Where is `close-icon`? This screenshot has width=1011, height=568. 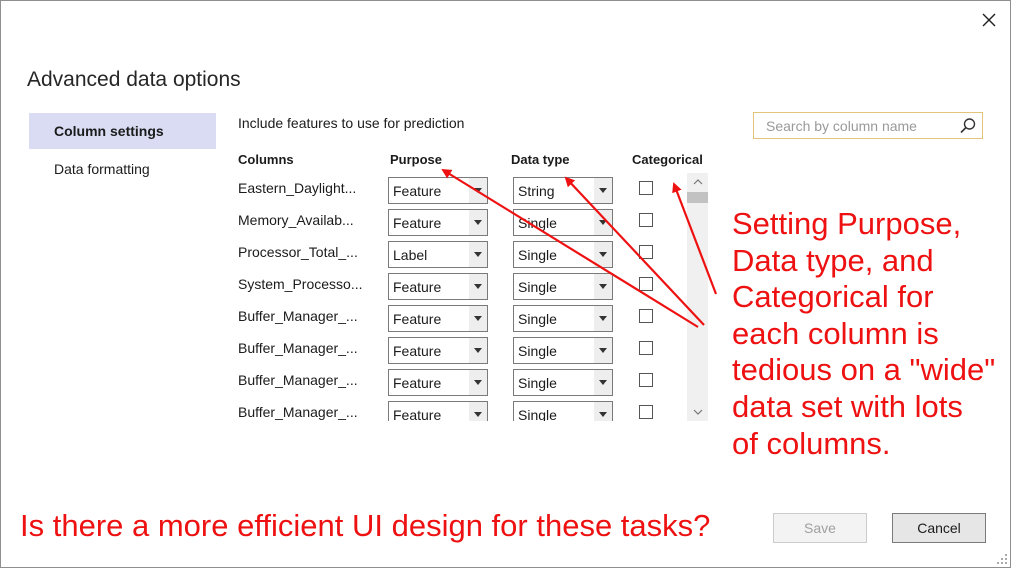 close-icon is located at coordinates (989, 20).